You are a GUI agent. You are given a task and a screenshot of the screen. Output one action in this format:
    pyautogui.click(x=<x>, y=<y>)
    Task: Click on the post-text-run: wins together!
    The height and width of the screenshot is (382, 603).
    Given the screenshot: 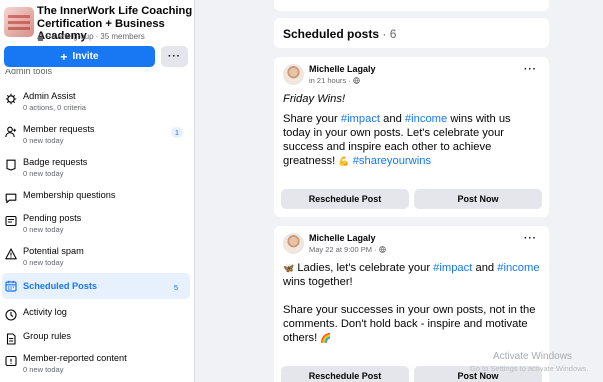 What is the action you would take?
    pyautogui.click(x=318, y=282)
    